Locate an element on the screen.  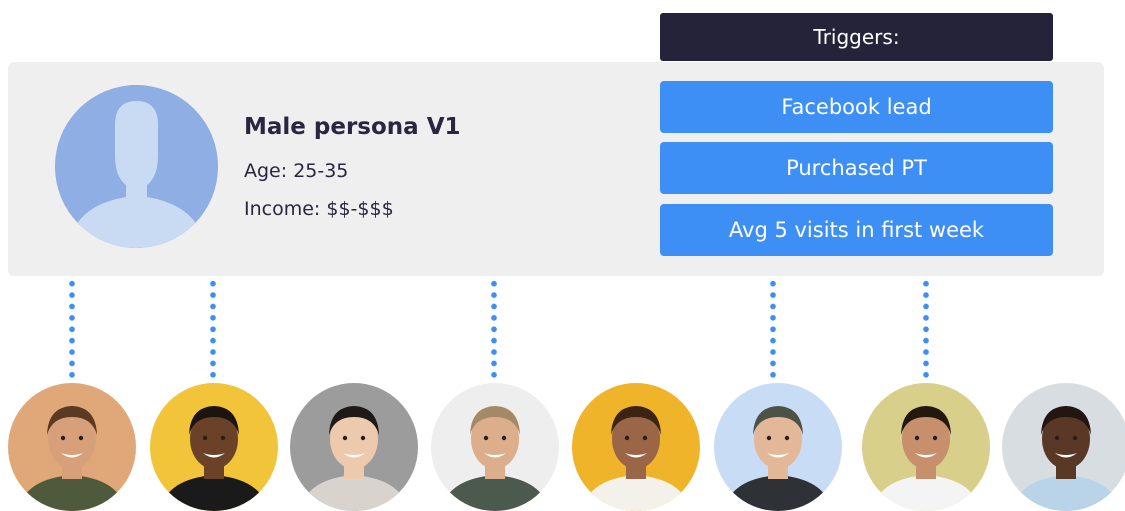
trigger-avg-visits: Avg 5 visits in first week is located at coordinates (856, 230).